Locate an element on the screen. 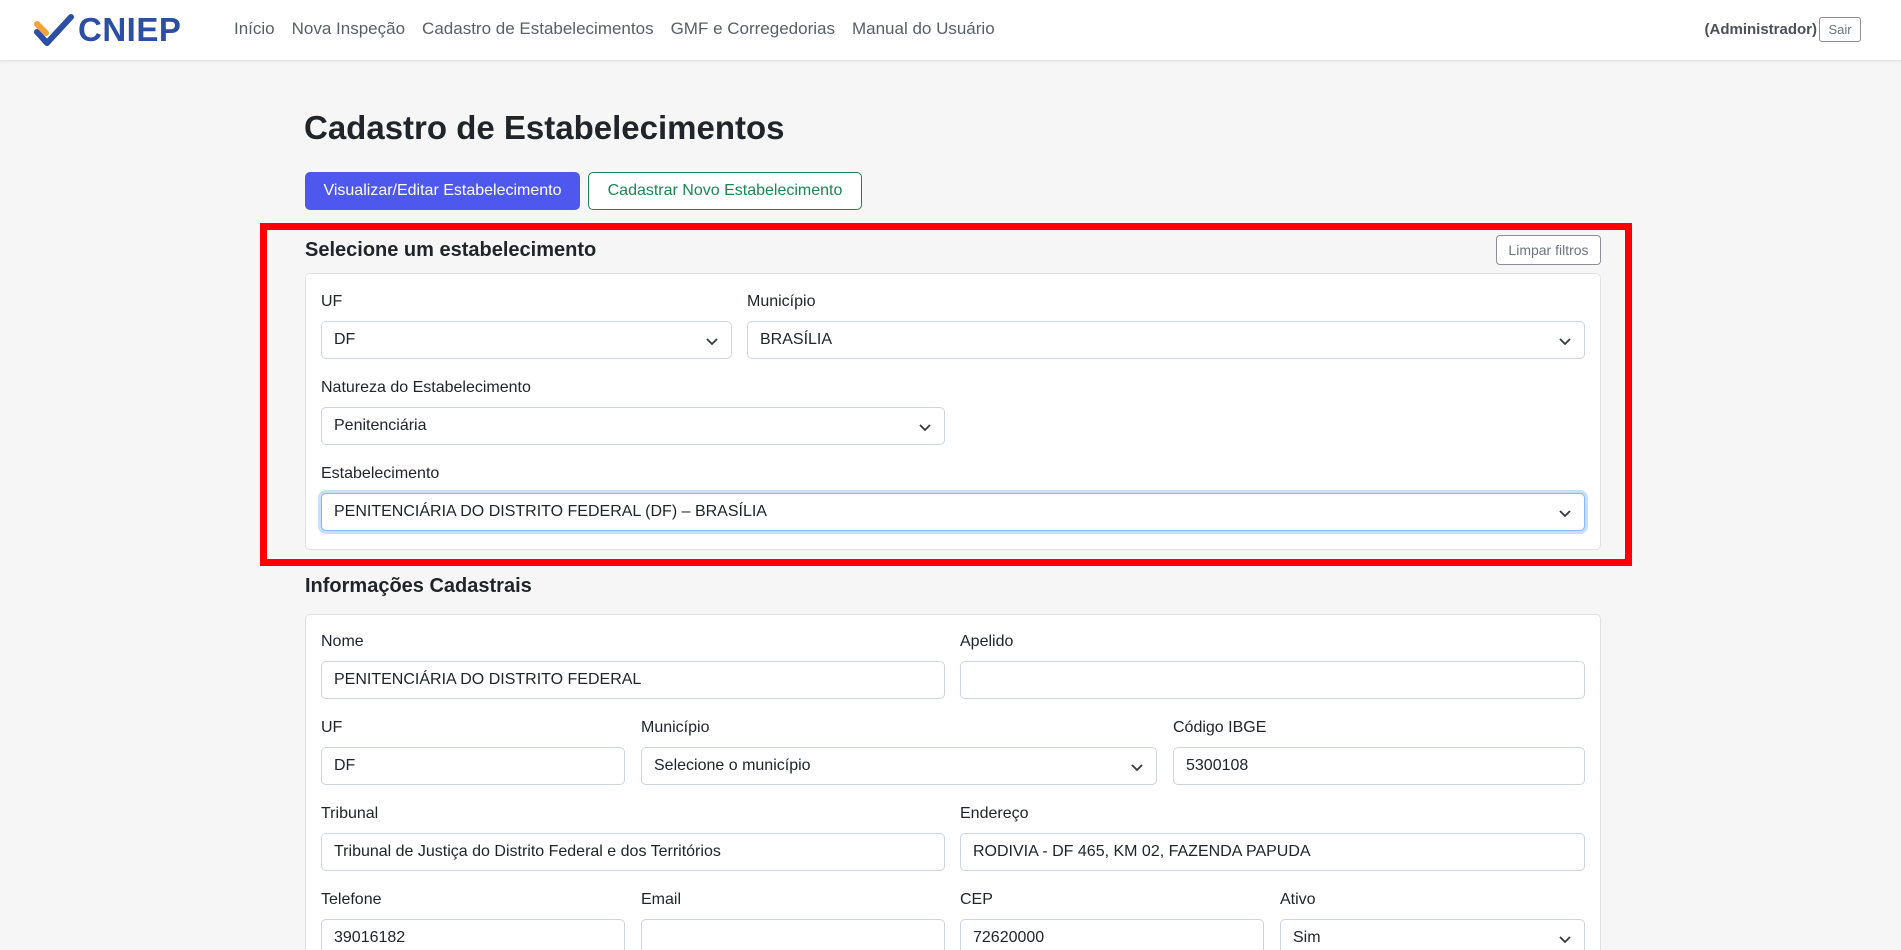 Image resolution: width=1901 pixels, height=950 pixels. brand-logo: CNIEP is located at coordinates (107, 30).